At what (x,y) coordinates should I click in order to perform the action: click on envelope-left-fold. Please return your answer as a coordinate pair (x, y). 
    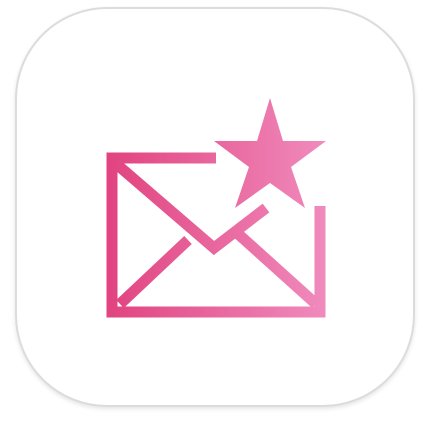
    Looking at the image, I should click on (154, 272).